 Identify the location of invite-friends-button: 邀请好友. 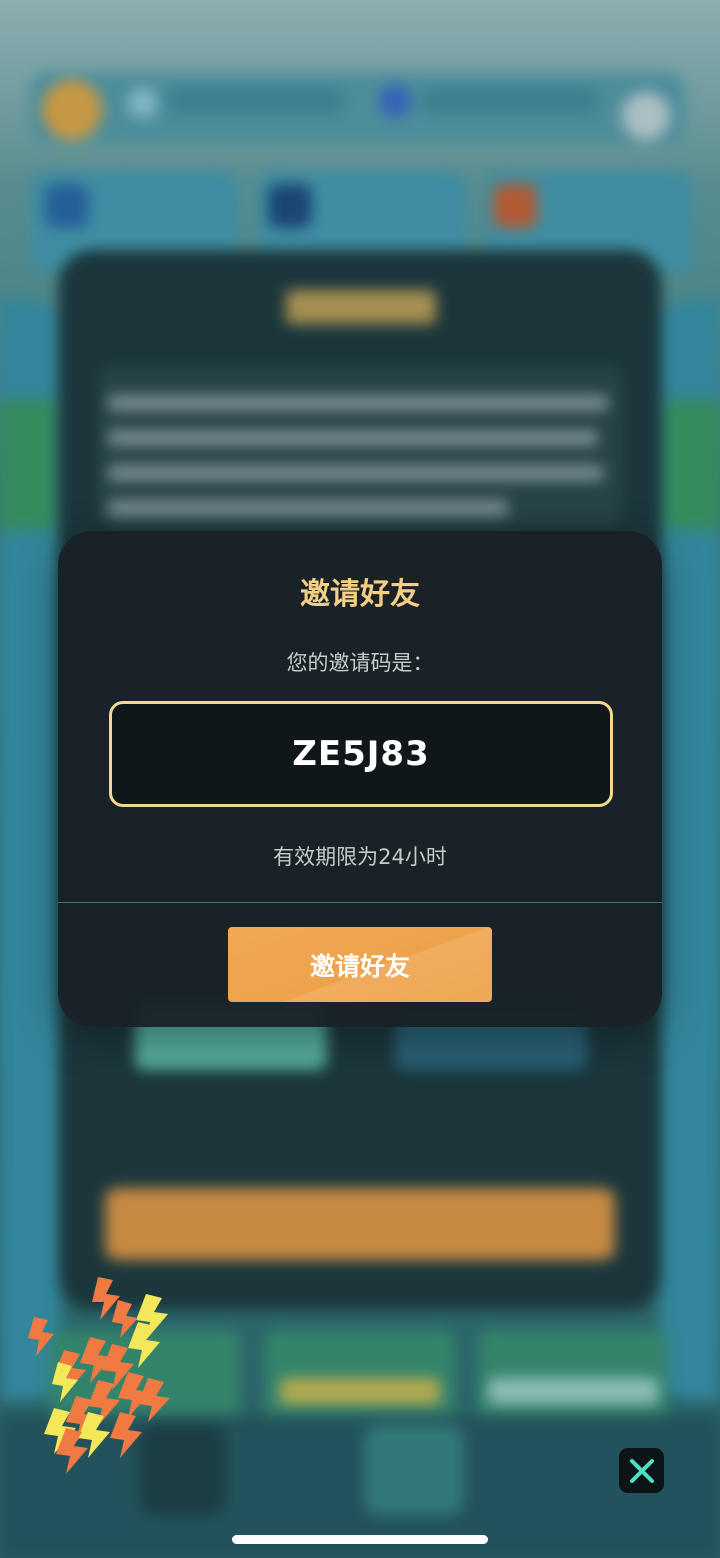
(360, 964).